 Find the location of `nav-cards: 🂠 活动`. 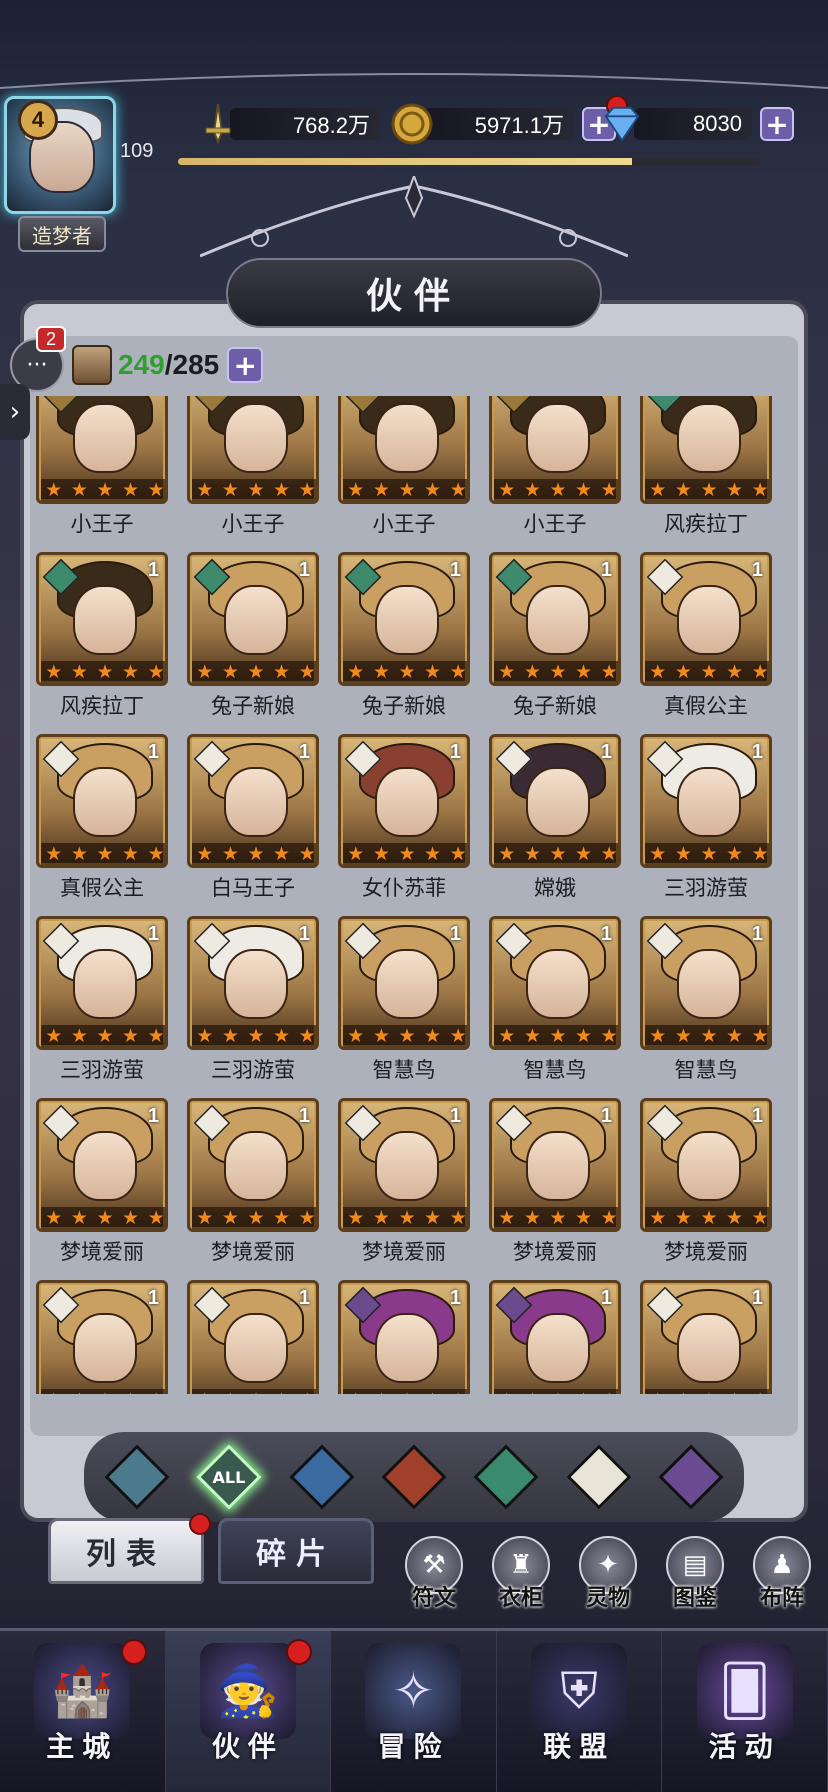

nav-cards: 🂠 活动 is located at coordinates (745, 1711).